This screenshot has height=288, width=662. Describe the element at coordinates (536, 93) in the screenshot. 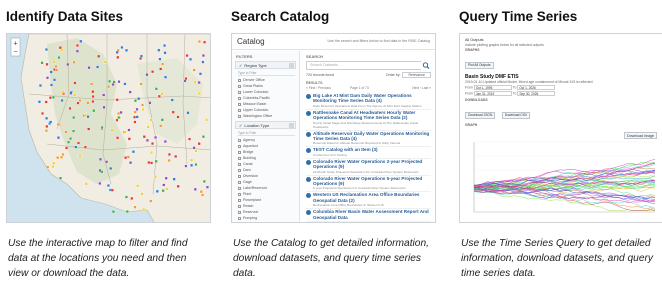

I see `to-date-input-2: Sep 30, 2026` at that location.